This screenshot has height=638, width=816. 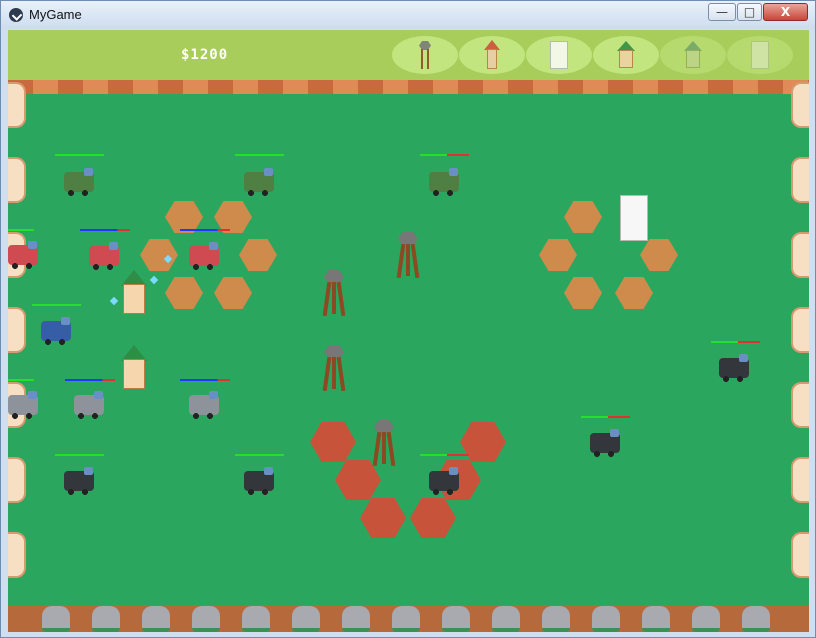 What do you see at coordinates (634, 218) in the screenshot?
I see `white-block-building` at bounding box center [634, 218].